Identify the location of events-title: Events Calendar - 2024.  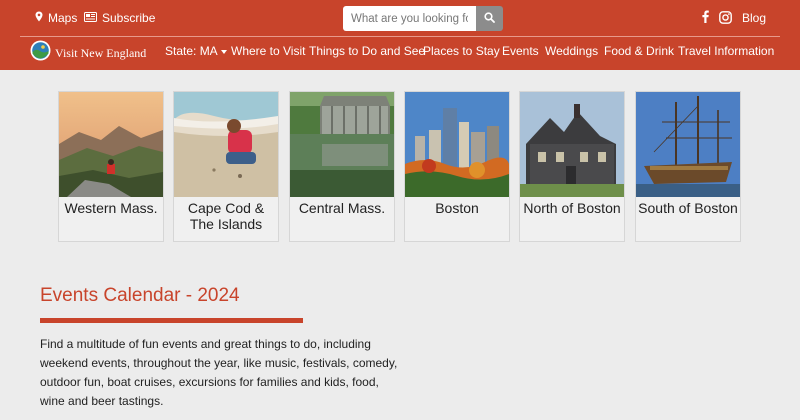
(140, 295).